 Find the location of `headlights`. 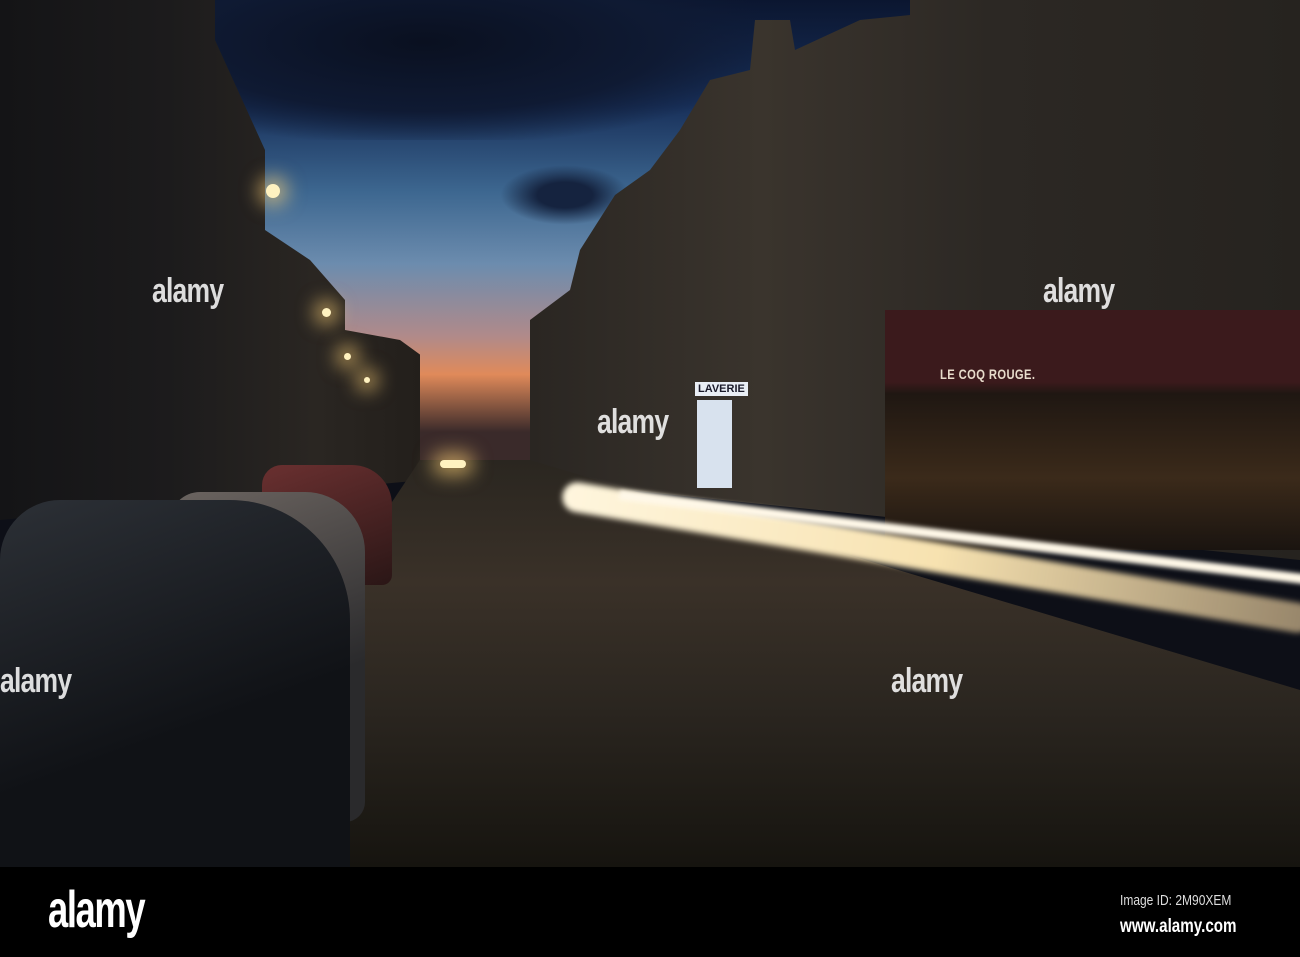

headlights is located at coordinates (453, 464).